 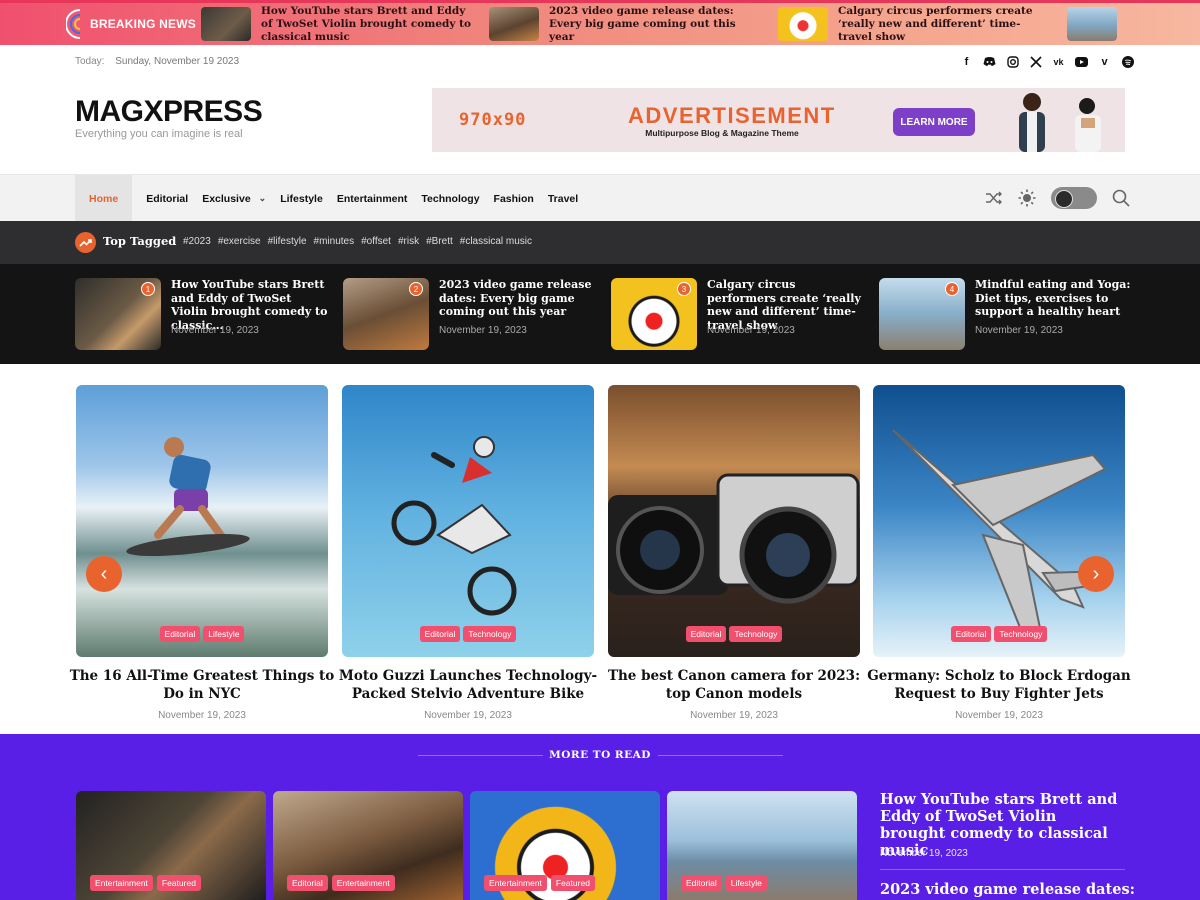 I want to click on nav-fashion: Fashion, so click(x=514, y=198).